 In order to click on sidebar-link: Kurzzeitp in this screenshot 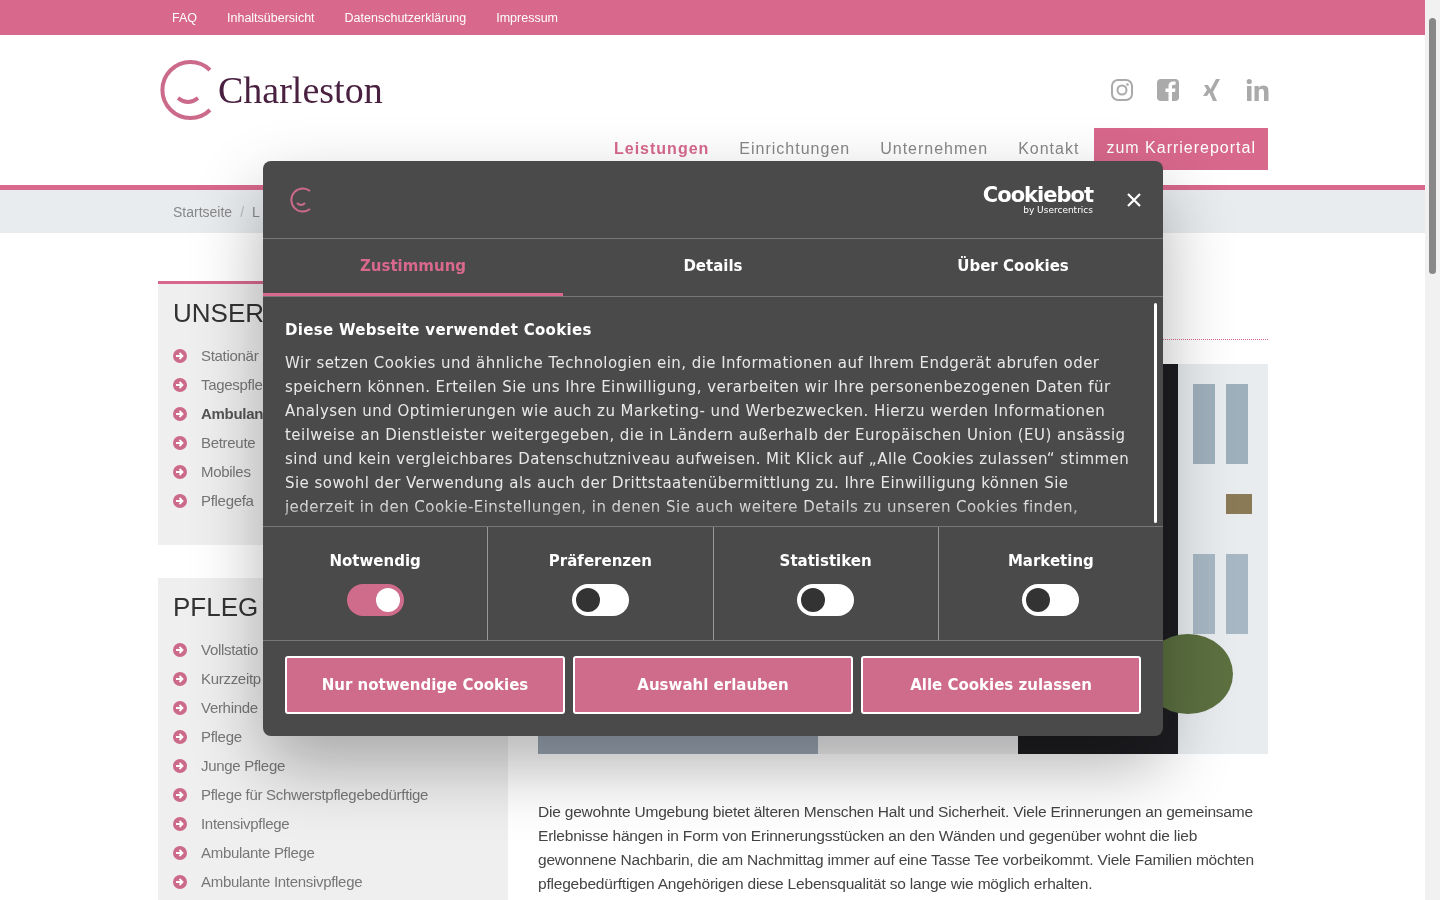, I will do `click(231, 678)`.